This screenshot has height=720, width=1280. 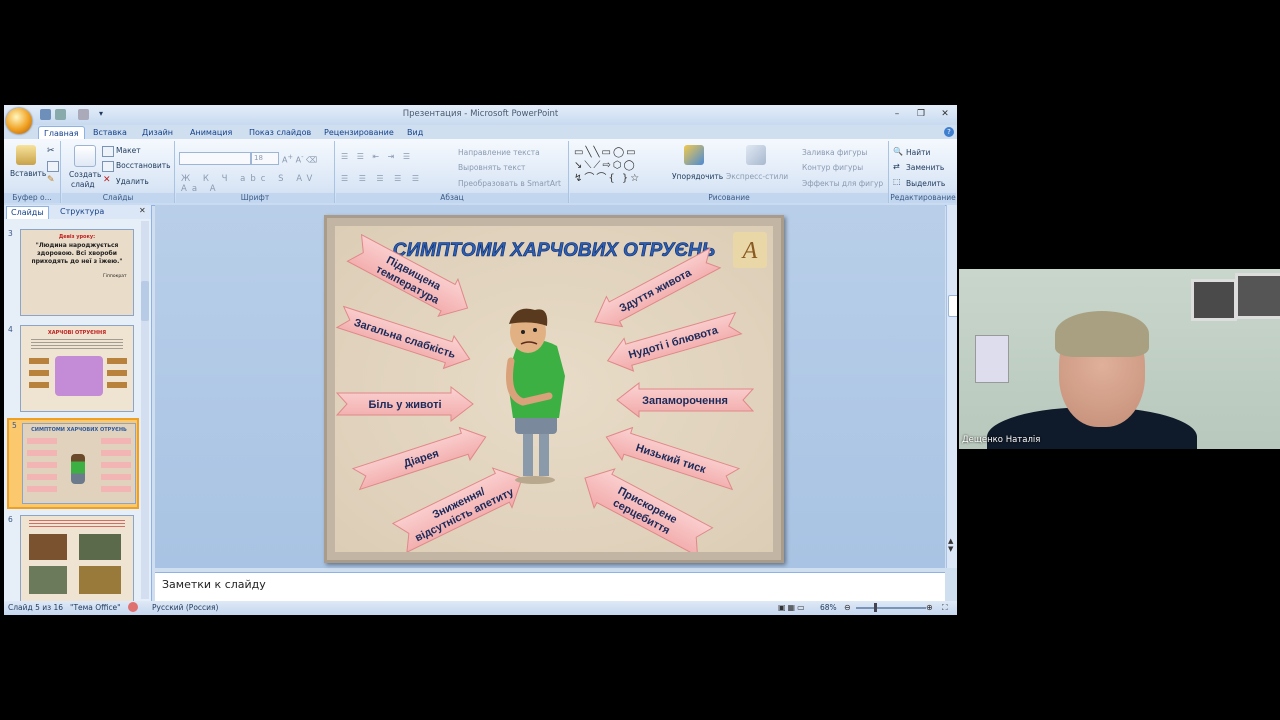 I want to click on thumb-title: ХАРЧОВІ ОТРУЄННЯ, so click(x=77, y=333).